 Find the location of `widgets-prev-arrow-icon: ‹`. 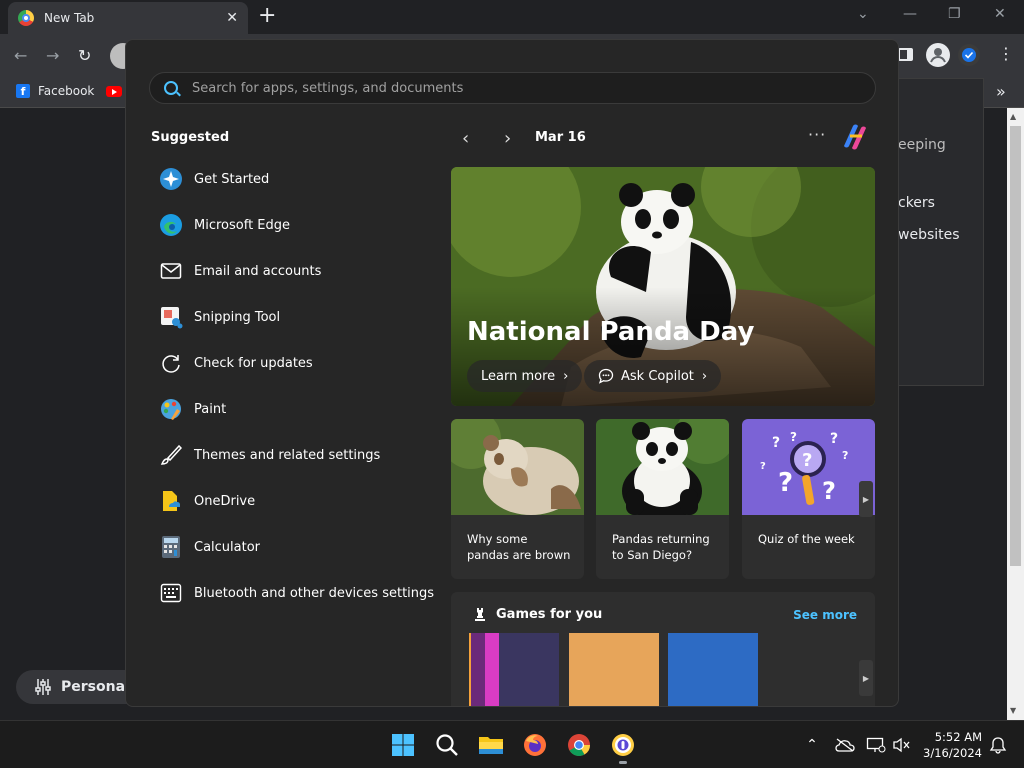

widgets-prev-arrow-icon: ‹ is located at coordinates (465, 138).